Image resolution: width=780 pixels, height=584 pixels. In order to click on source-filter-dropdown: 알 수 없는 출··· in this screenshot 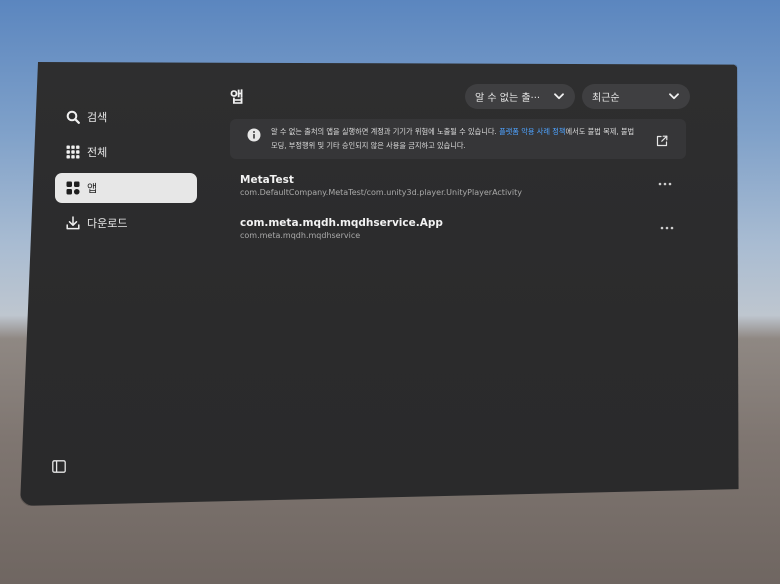, I will do `click(520, 96)`.